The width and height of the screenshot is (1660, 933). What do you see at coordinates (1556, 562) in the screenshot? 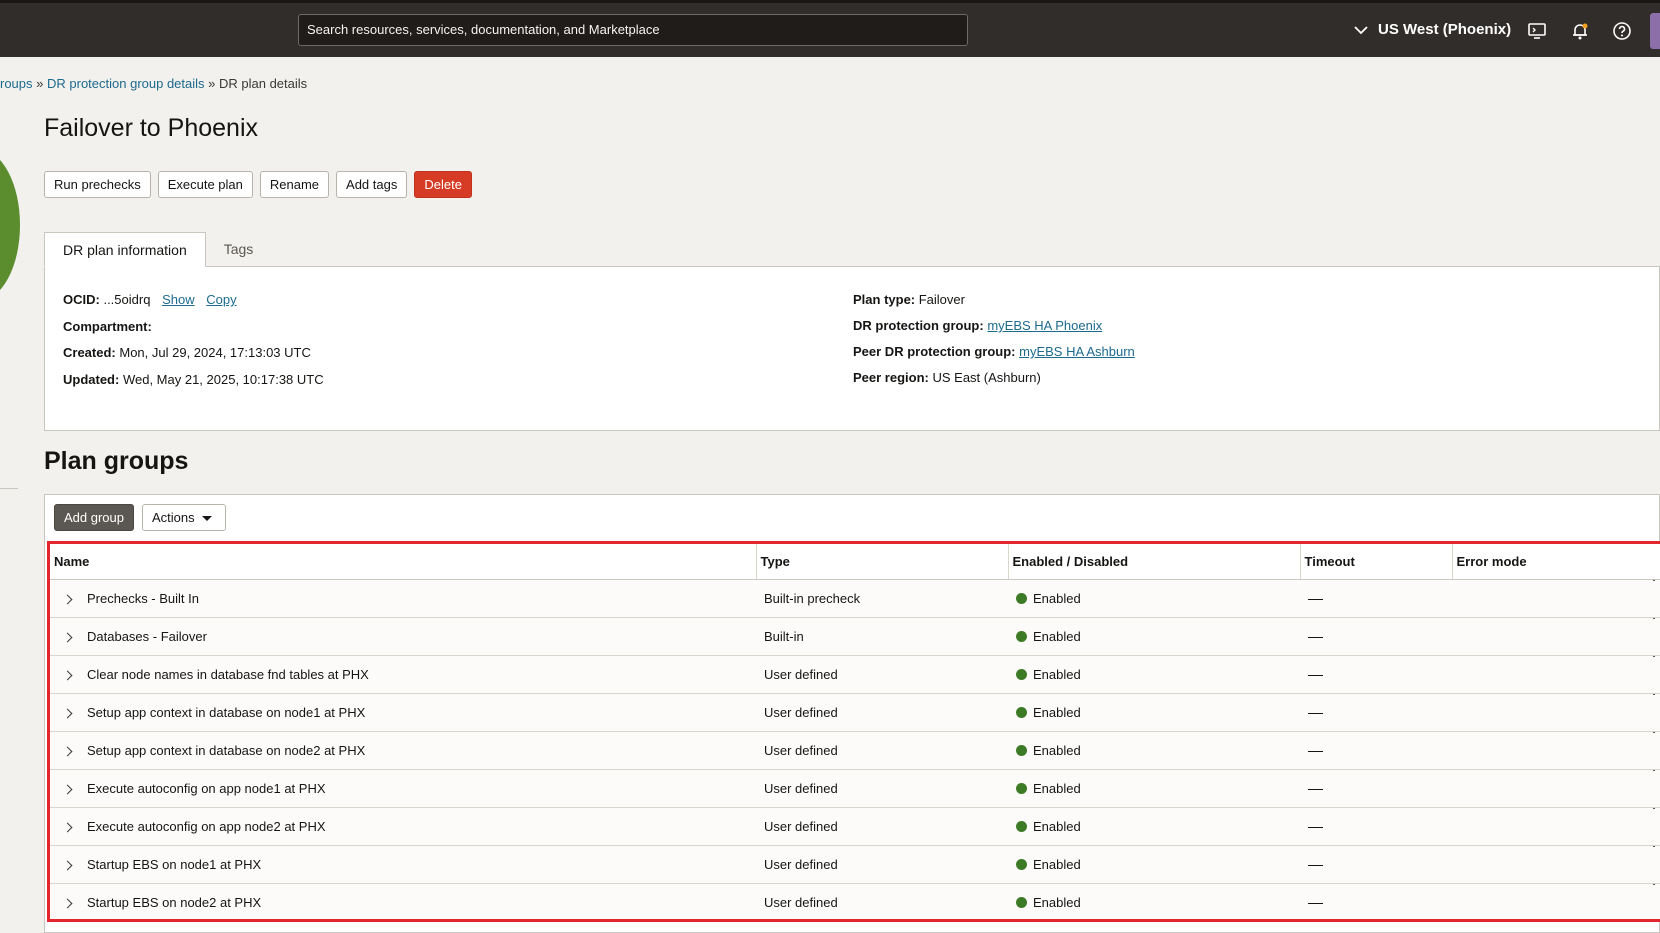
I see `column-header-error-mode: Error mode` at bounding box center [1556, 562].